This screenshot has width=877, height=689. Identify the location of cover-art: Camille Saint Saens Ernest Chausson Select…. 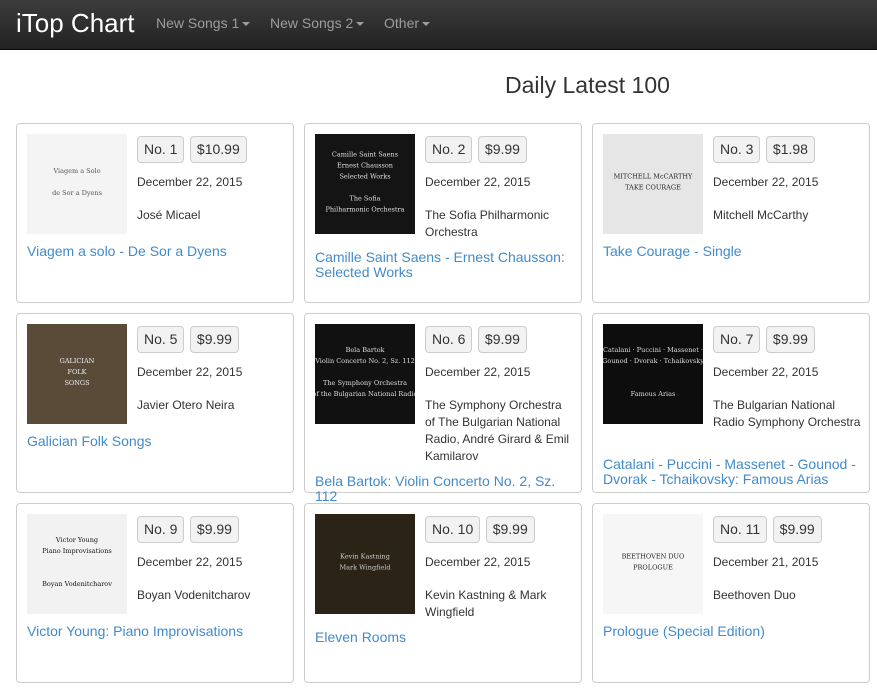
(365, 184).